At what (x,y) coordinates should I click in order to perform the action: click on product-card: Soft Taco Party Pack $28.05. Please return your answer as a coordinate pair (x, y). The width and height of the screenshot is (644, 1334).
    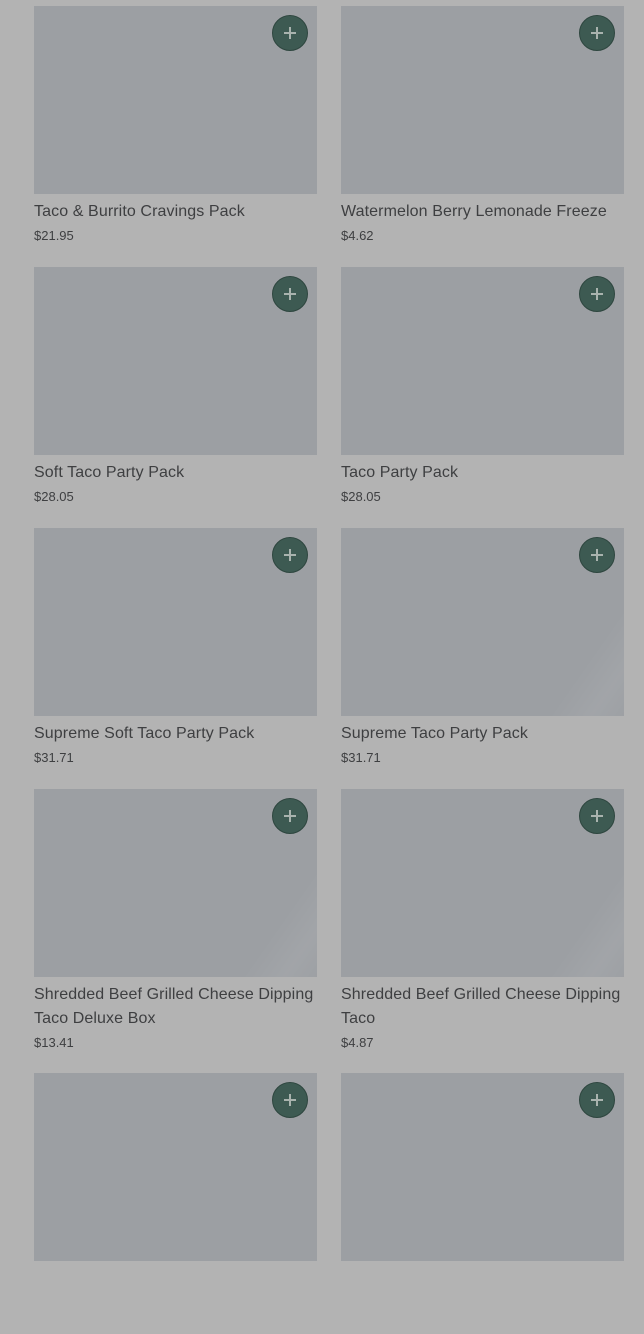
    Looking at the image, I should click on (175, 397).